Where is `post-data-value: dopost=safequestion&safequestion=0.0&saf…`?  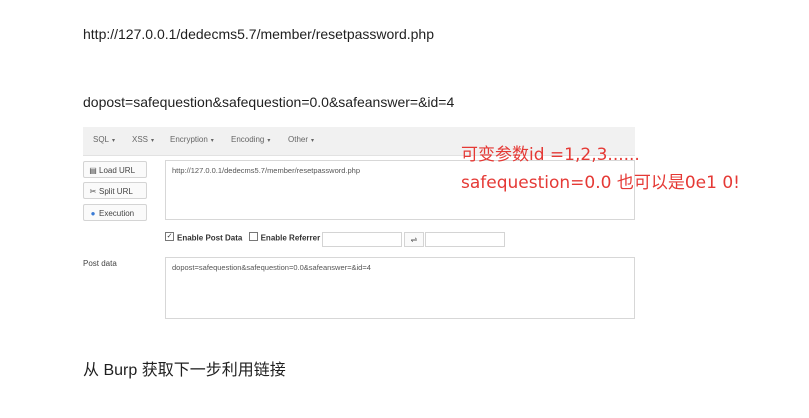
post-data-value: dopost=safequestion&safequestion=0.0&saf… is located at coordinates (271, 267).